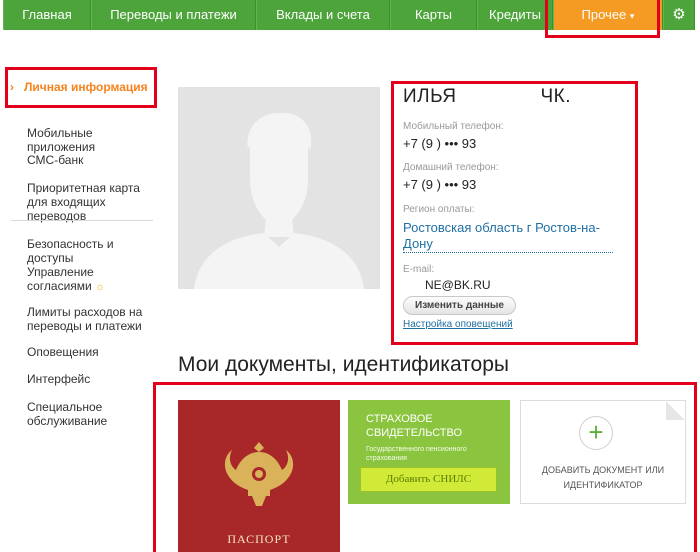 The image size is (700, 552). What do you see at coordinates (81, 87) in the screenshot?
I see `highlight-personal-info` at bounding box center [81, 87].